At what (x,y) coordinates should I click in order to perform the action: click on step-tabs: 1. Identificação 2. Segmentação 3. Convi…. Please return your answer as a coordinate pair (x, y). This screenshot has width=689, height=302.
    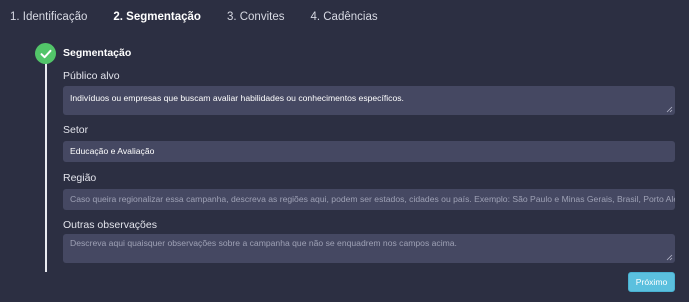
    Looking at the image, I should click on (207, 17).